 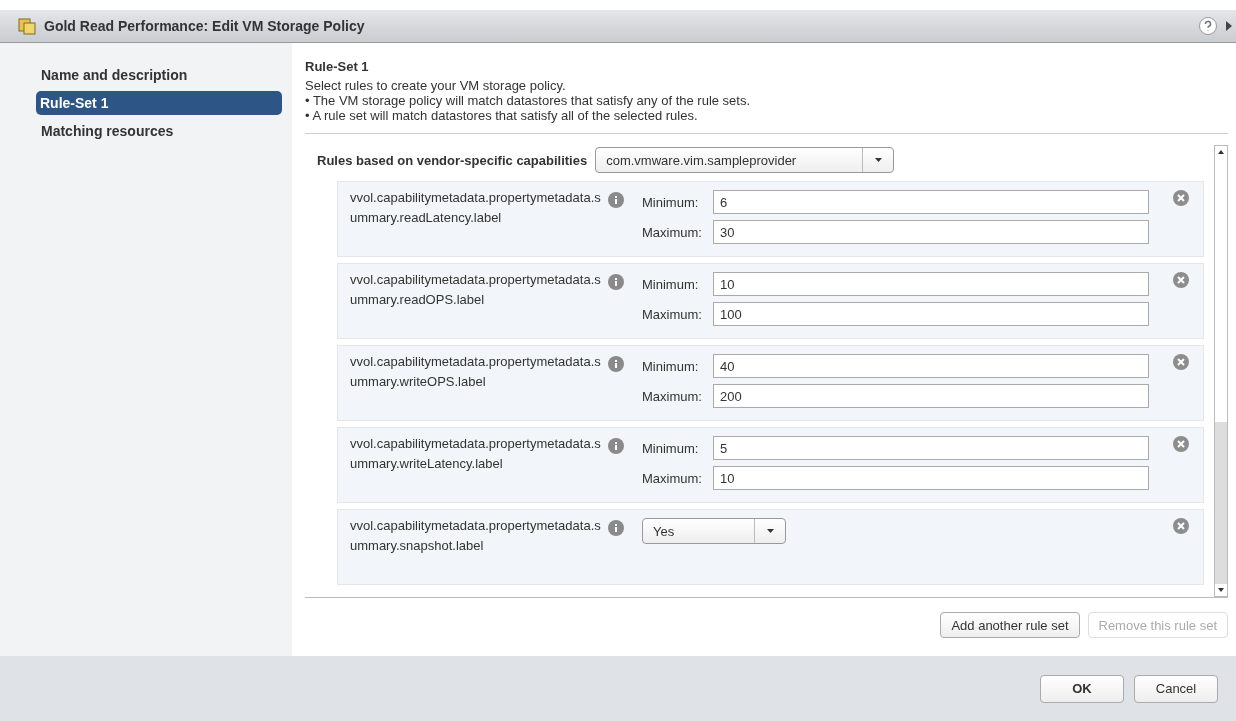 What do you see at coordinates (931, 396) in the screenshot?
I see `maximum-field: 200` at bounding box center [931, 396].